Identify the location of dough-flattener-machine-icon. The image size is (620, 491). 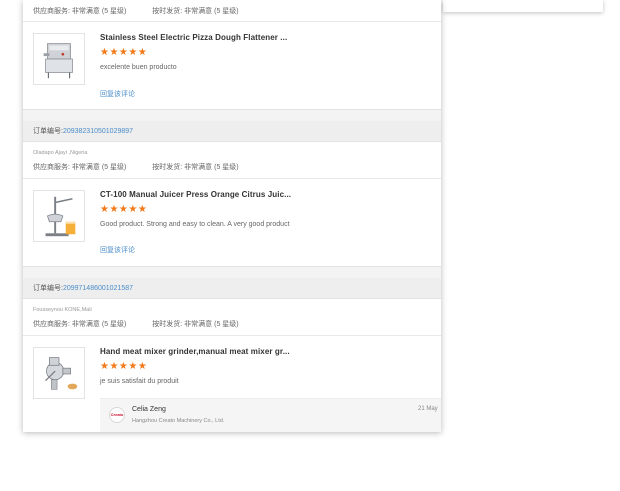
(58, 61).